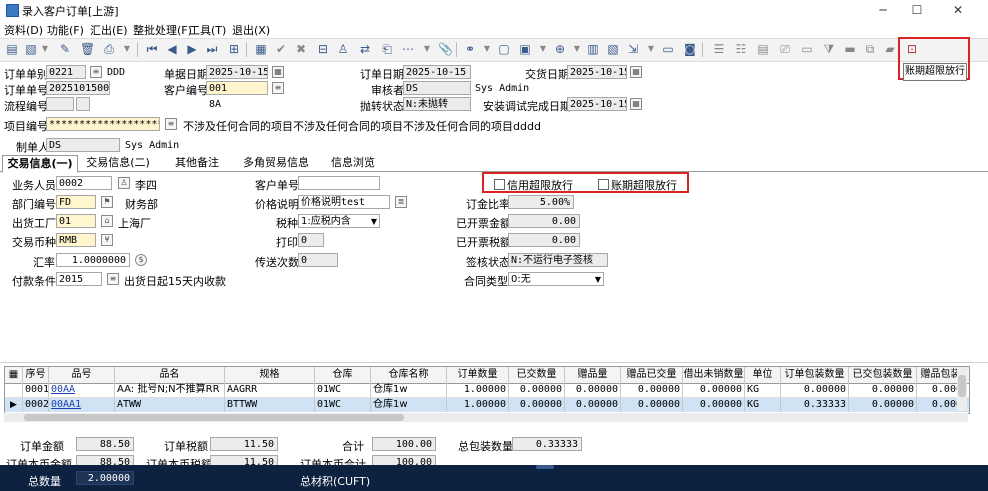 The image size is (988, 491). I want to click on sheet-dropdown-icon: ▼, so click(543, 49).